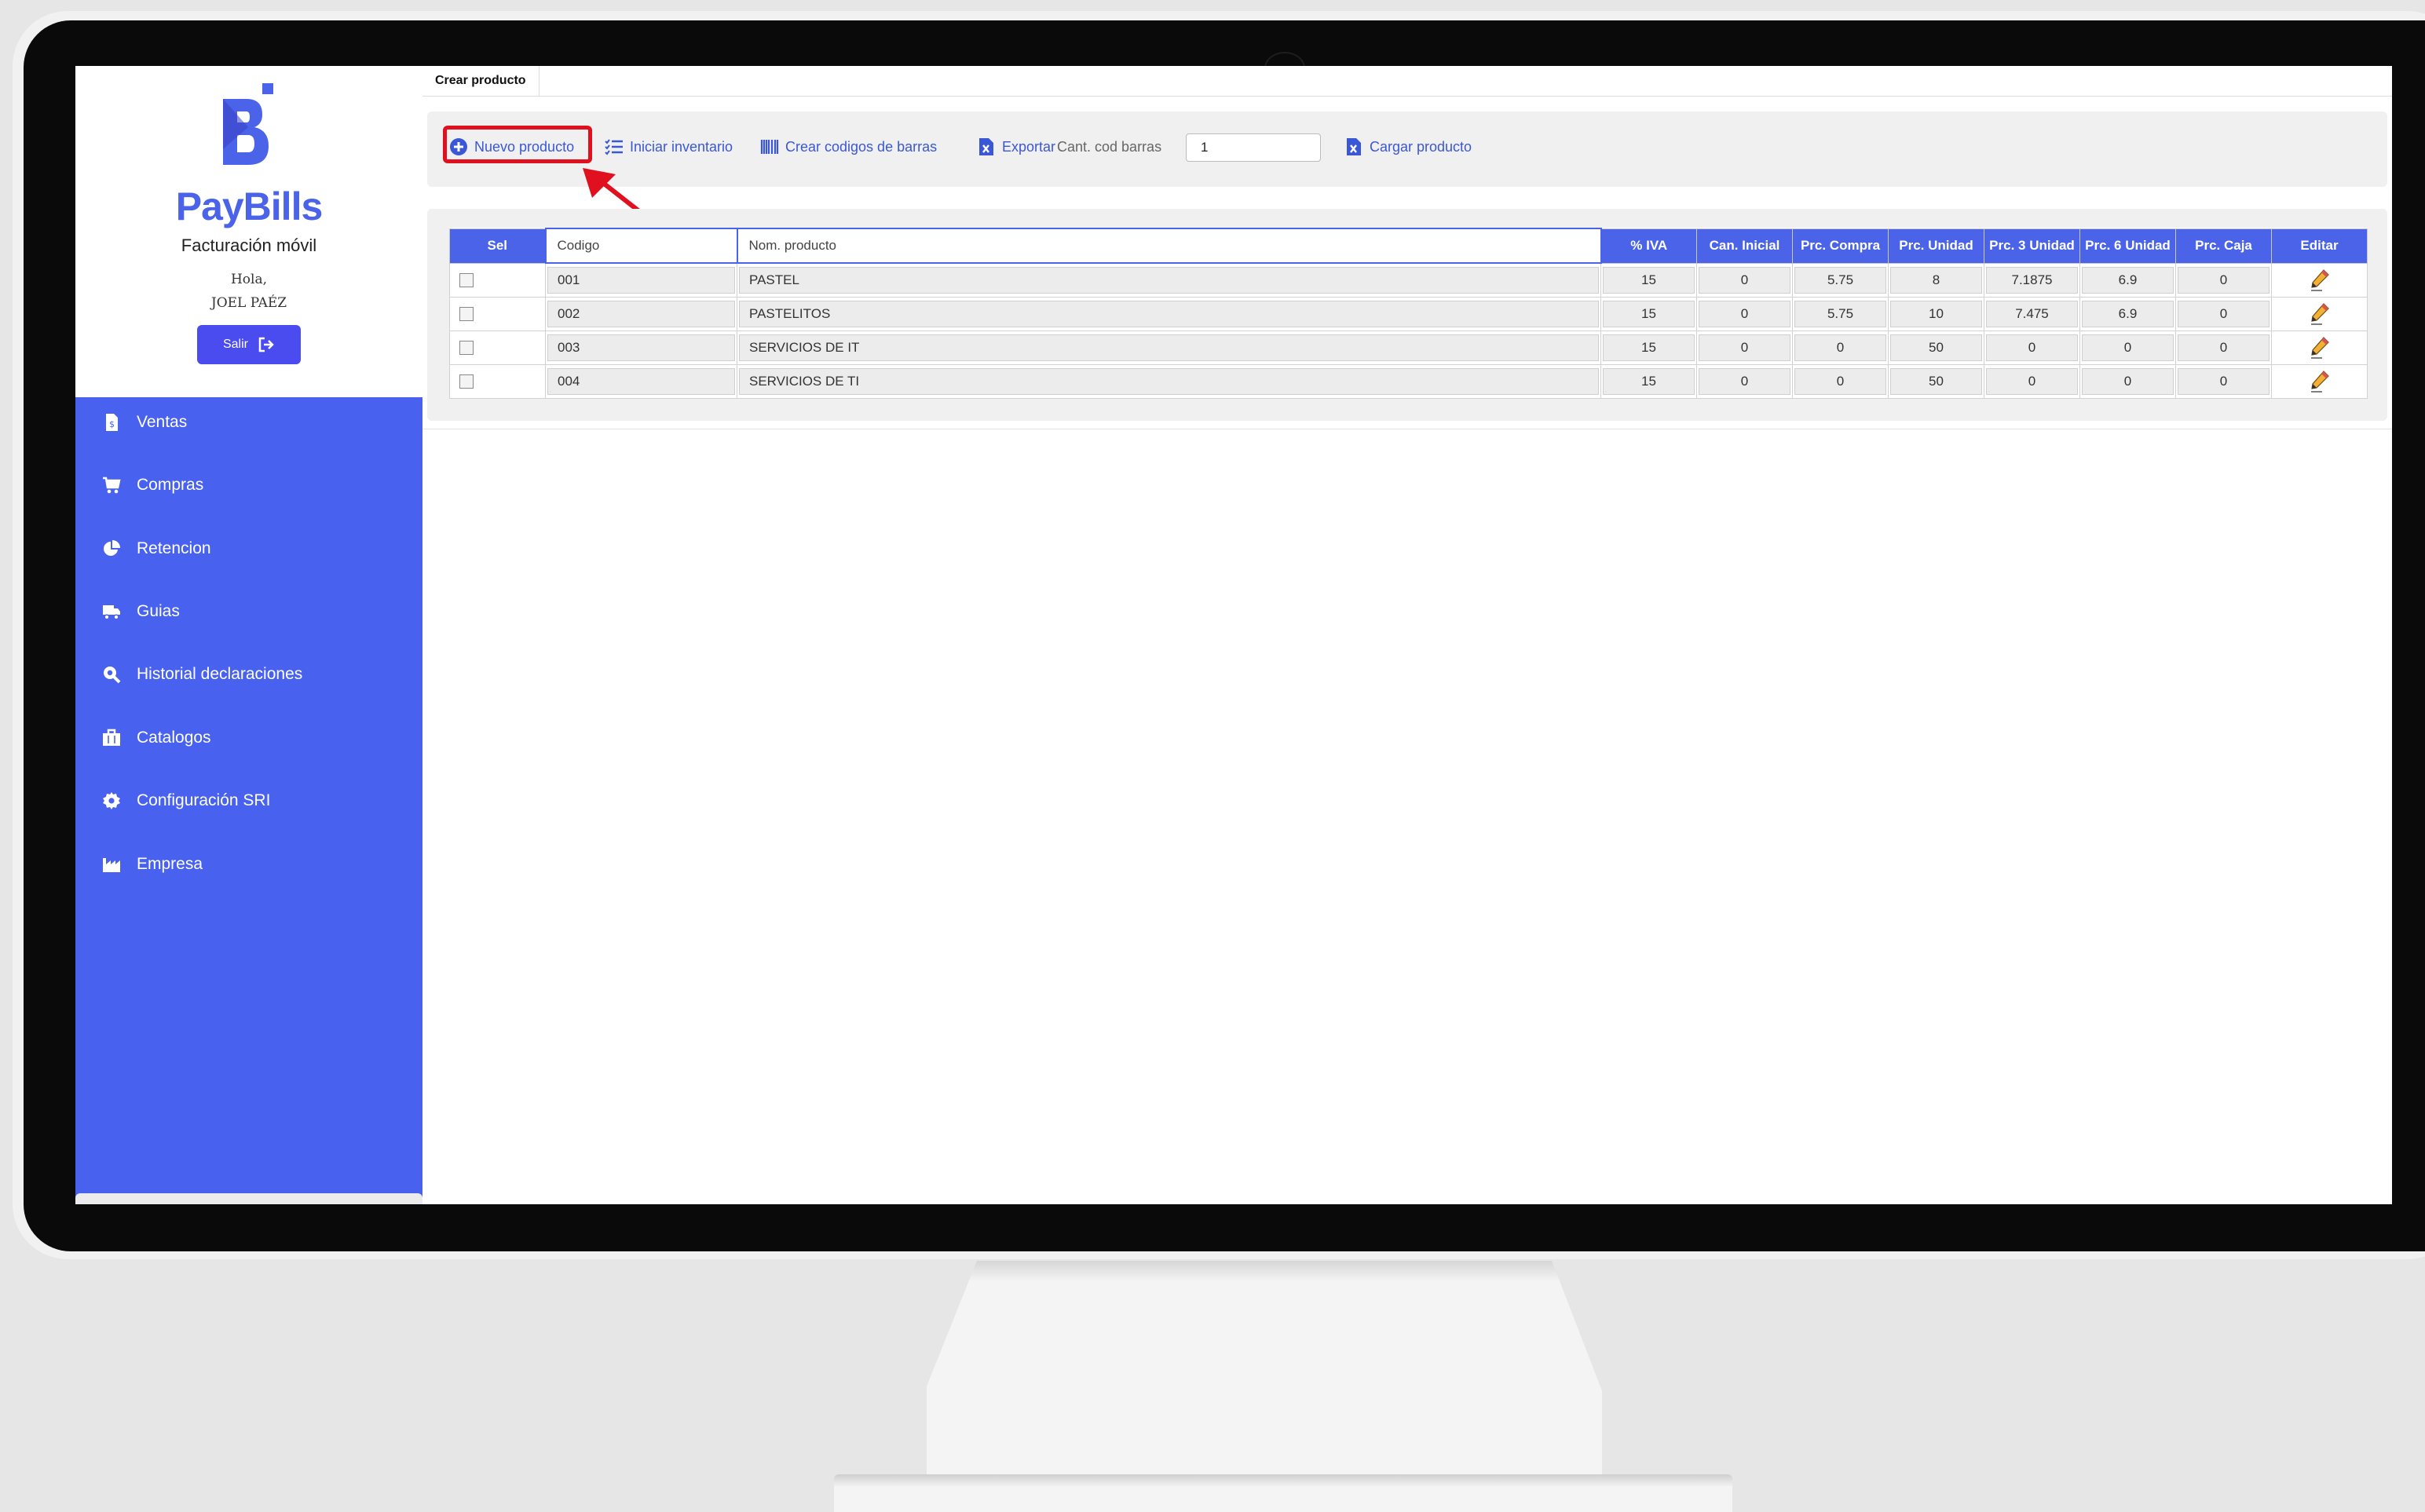 The width and height of the screenshot is (2425, 1512). I want to click on sidebar-item-catalogos: Catalogos, so click(156, 738).